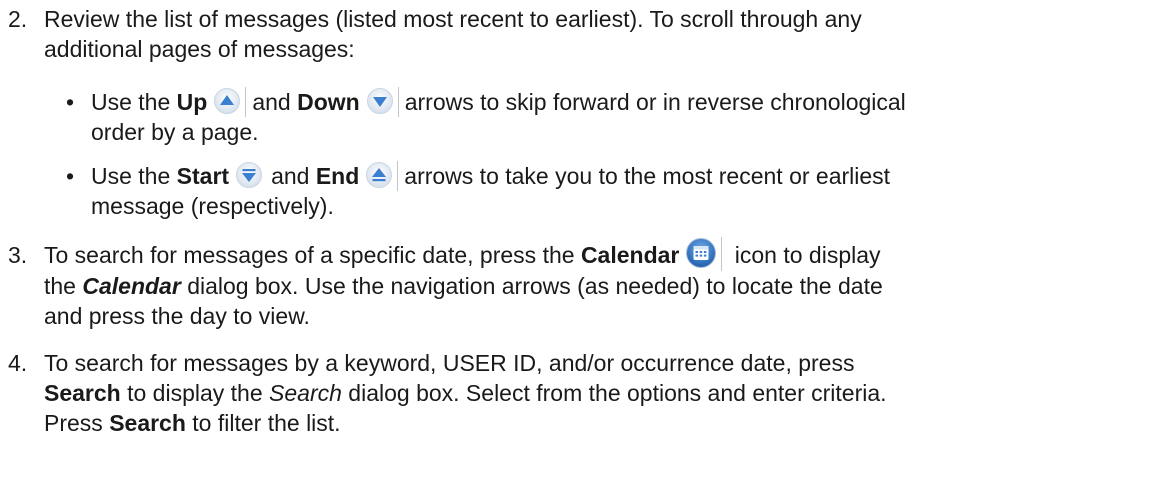 The height and width of the screenshot is (478, 1151). Describe the element at coordinates (704, 253) in the screenshot. I see `calendar-icon` at that location.